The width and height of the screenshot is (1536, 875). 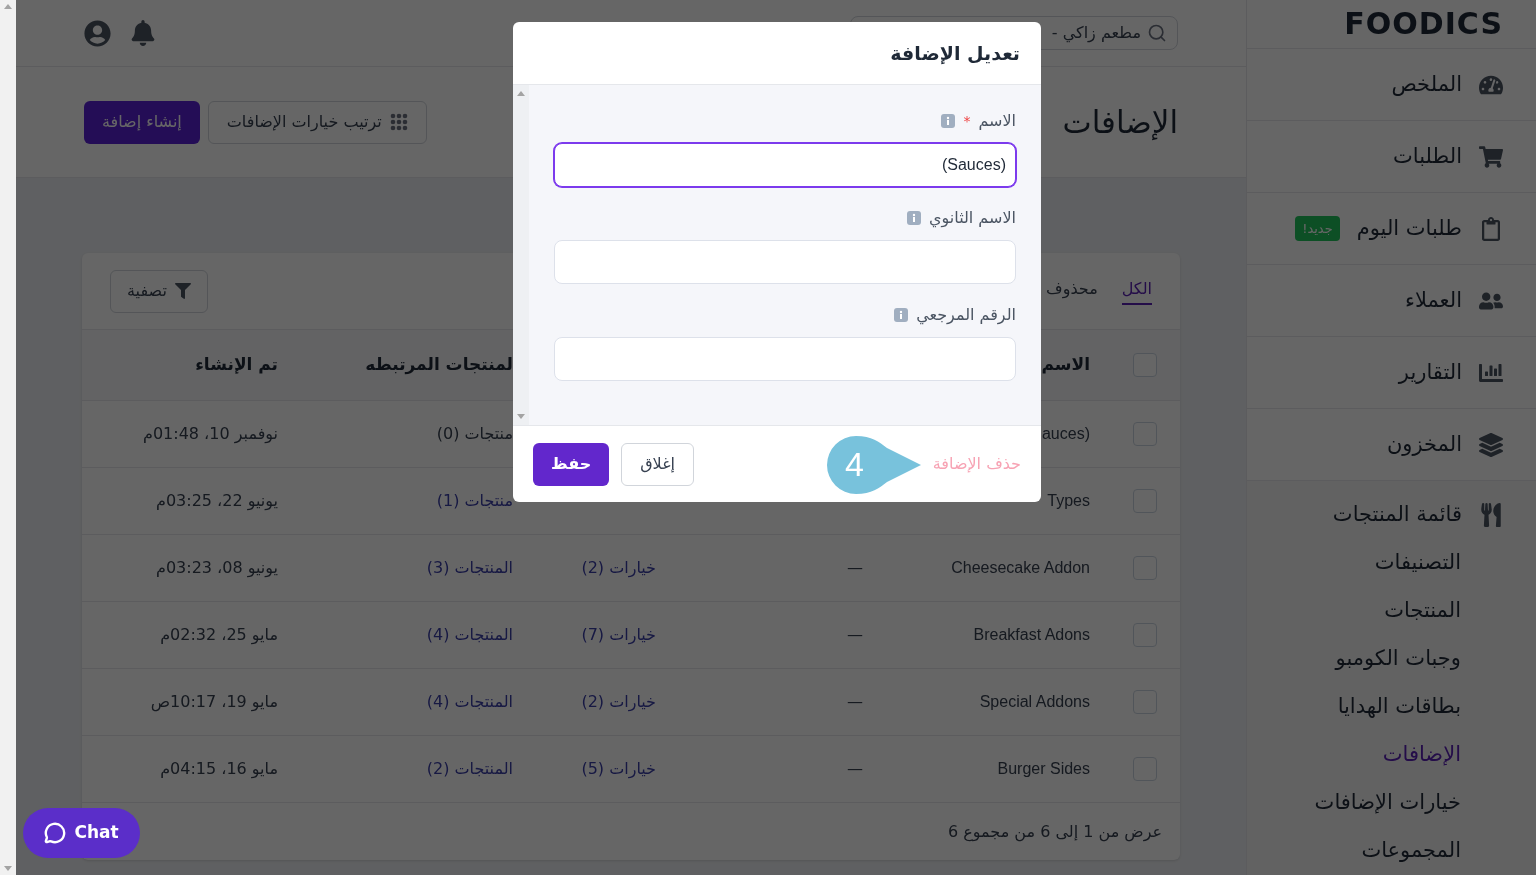 I want to click on table-cell-text: Types, so click(x=1068, y=501).